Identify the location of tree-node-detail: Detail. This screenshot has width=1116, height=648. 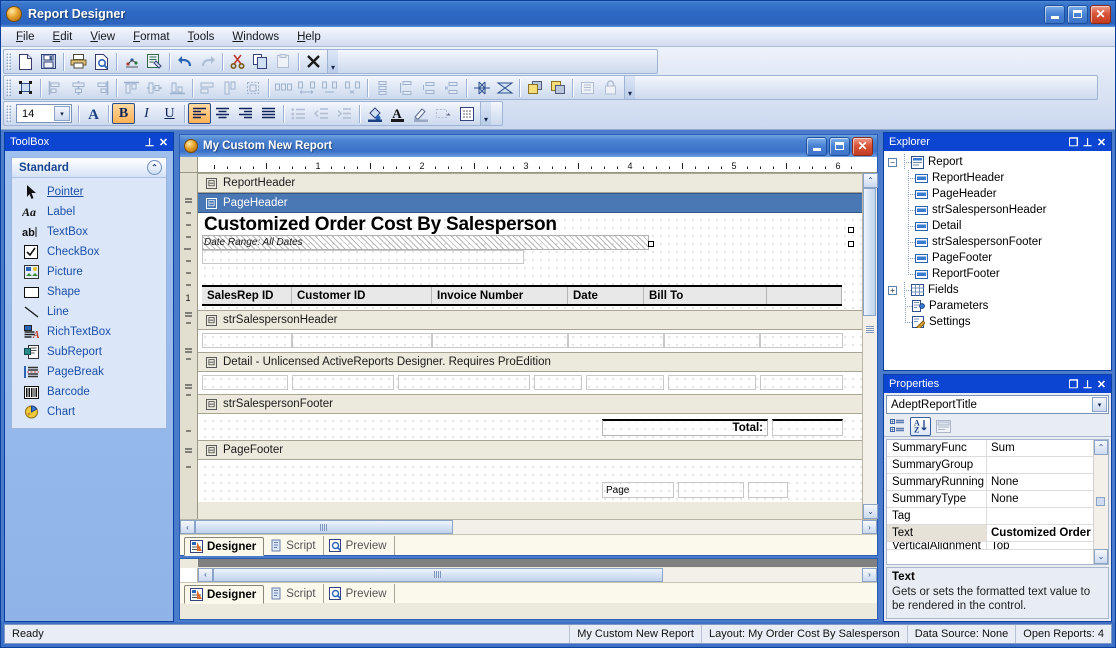
(999, 226).